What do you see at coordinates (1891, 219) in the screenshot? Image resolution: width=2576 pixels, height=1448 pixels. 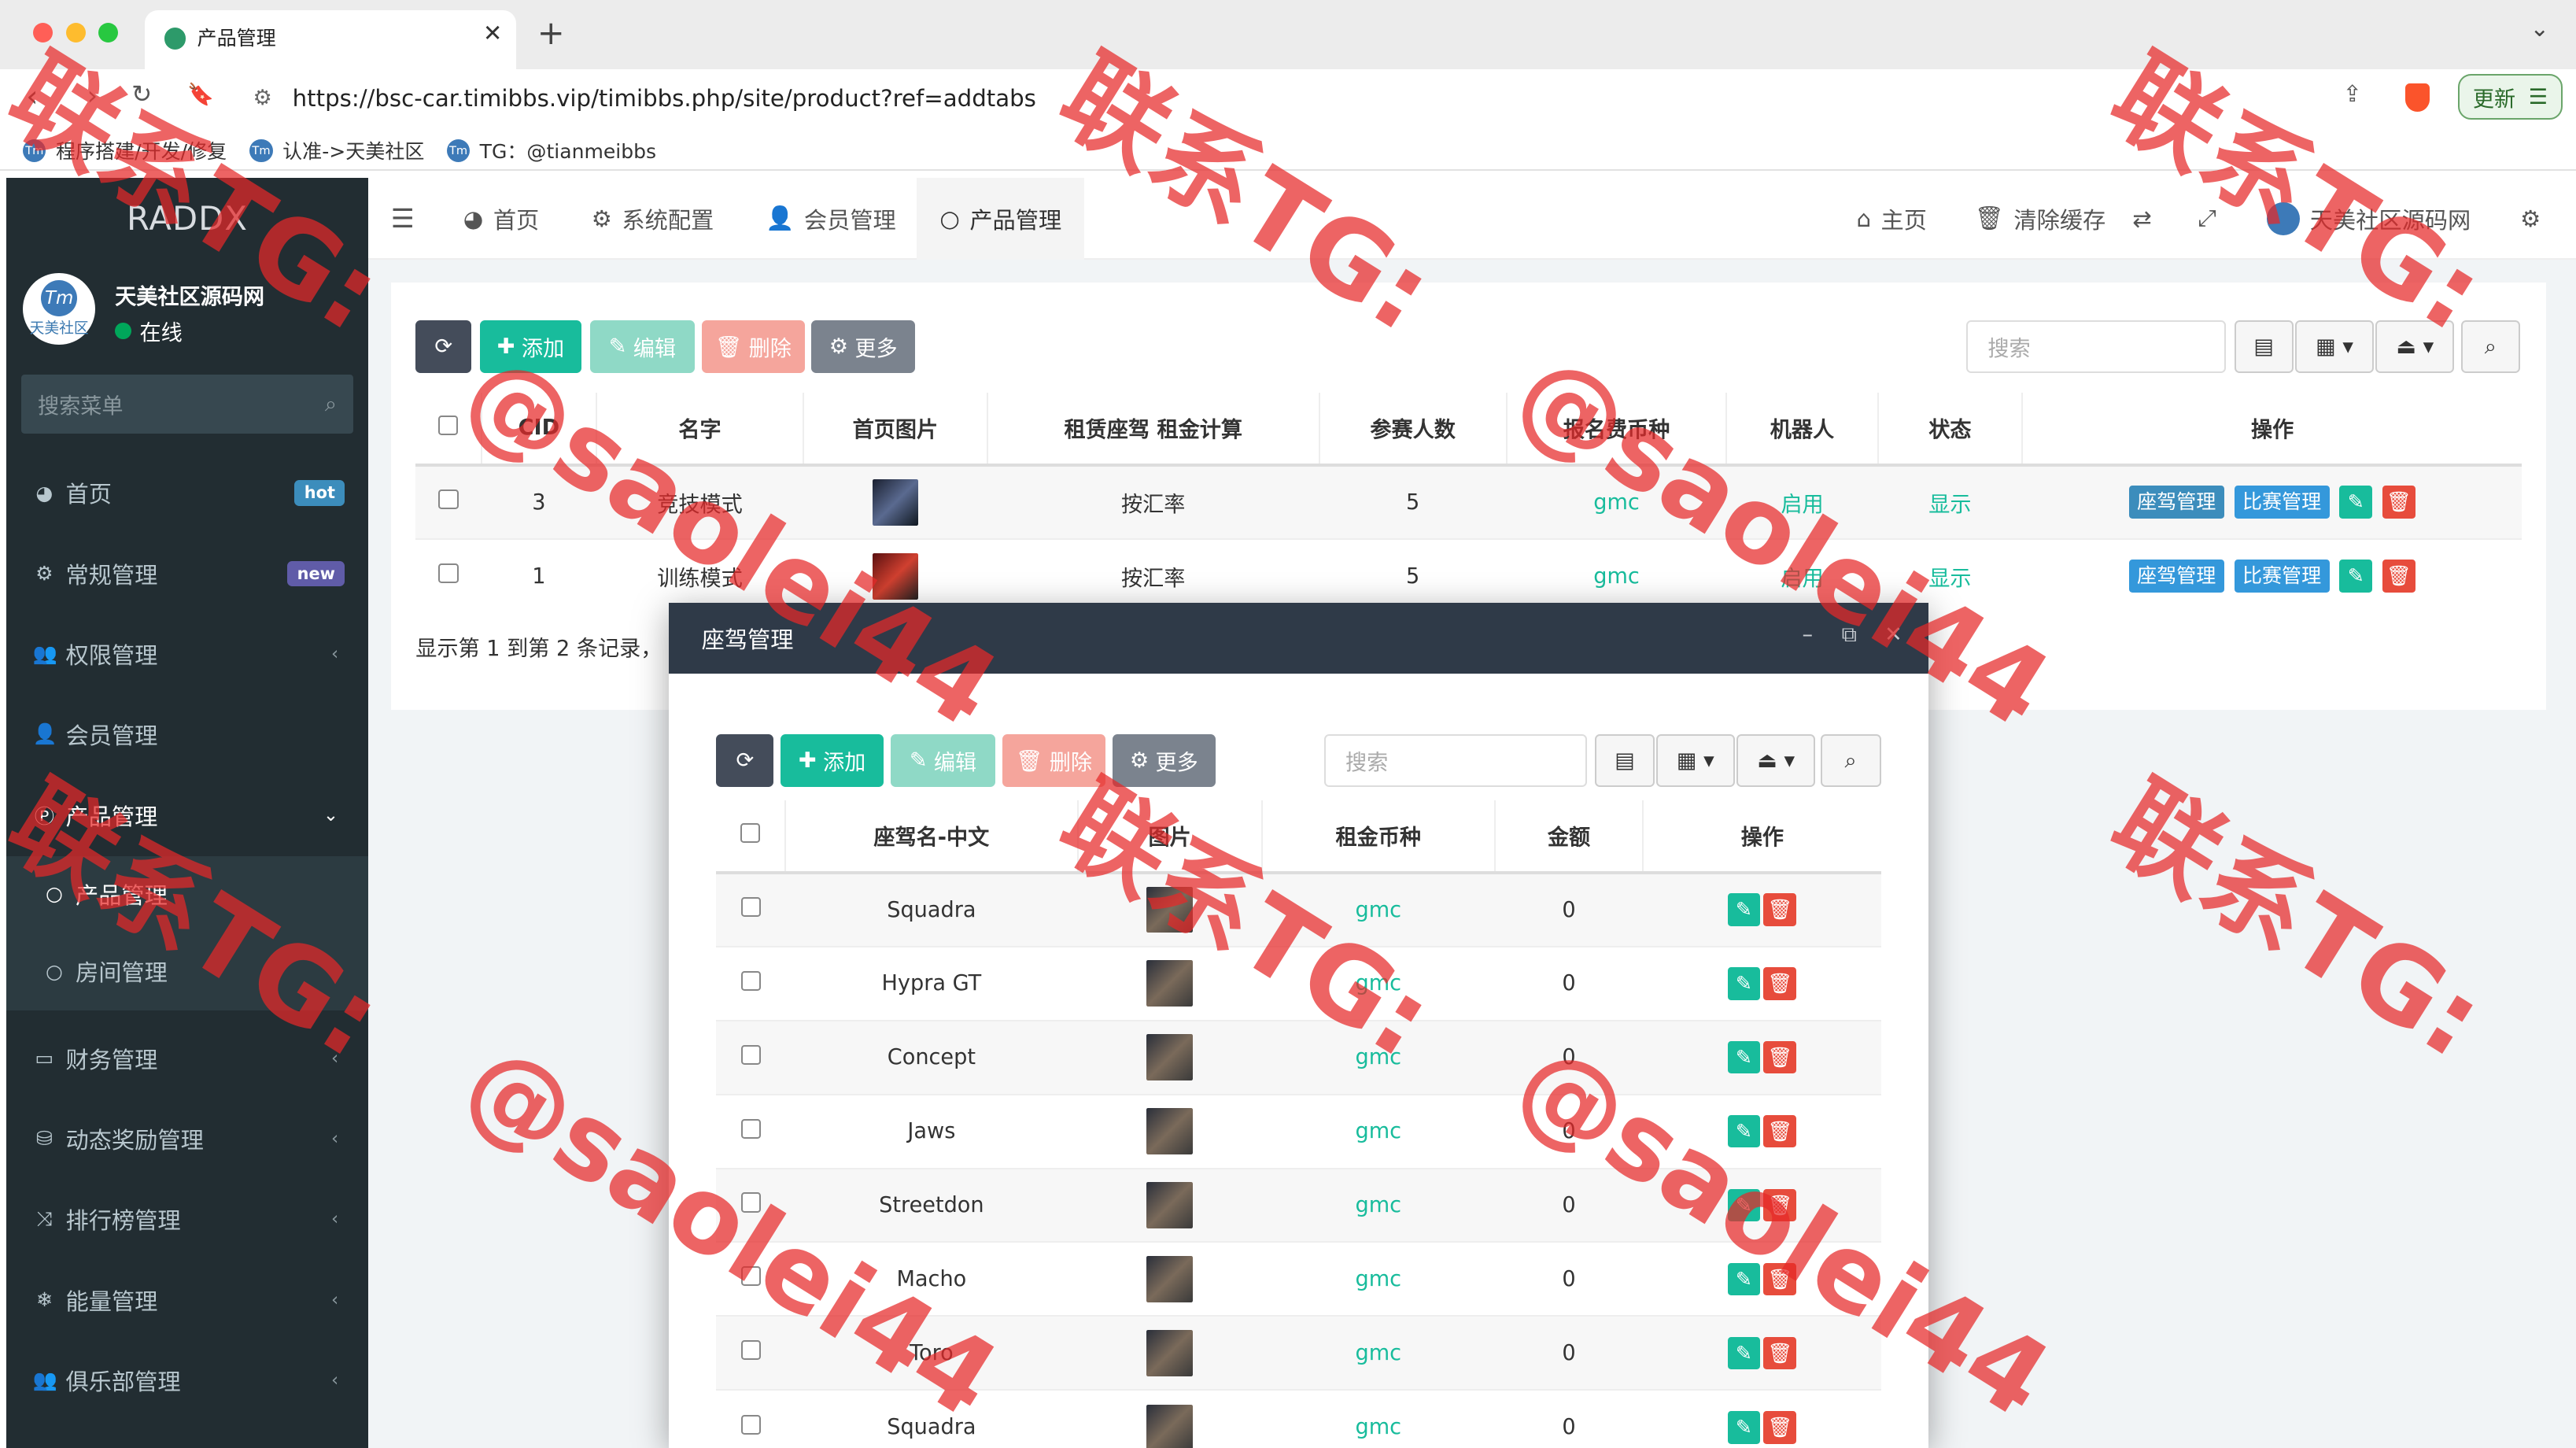 I see `home-link: ⌂ 主页` at bounding box center [1891, 219].